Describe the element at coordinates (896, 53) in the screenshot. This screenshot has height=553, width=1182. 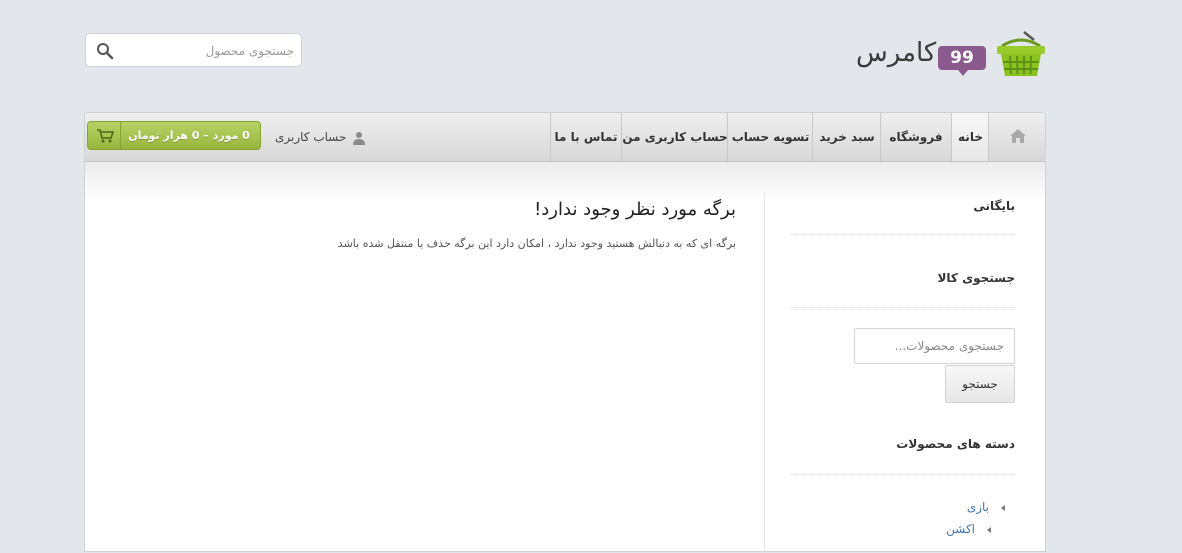
I see `logo-text: کامرس` at that location.